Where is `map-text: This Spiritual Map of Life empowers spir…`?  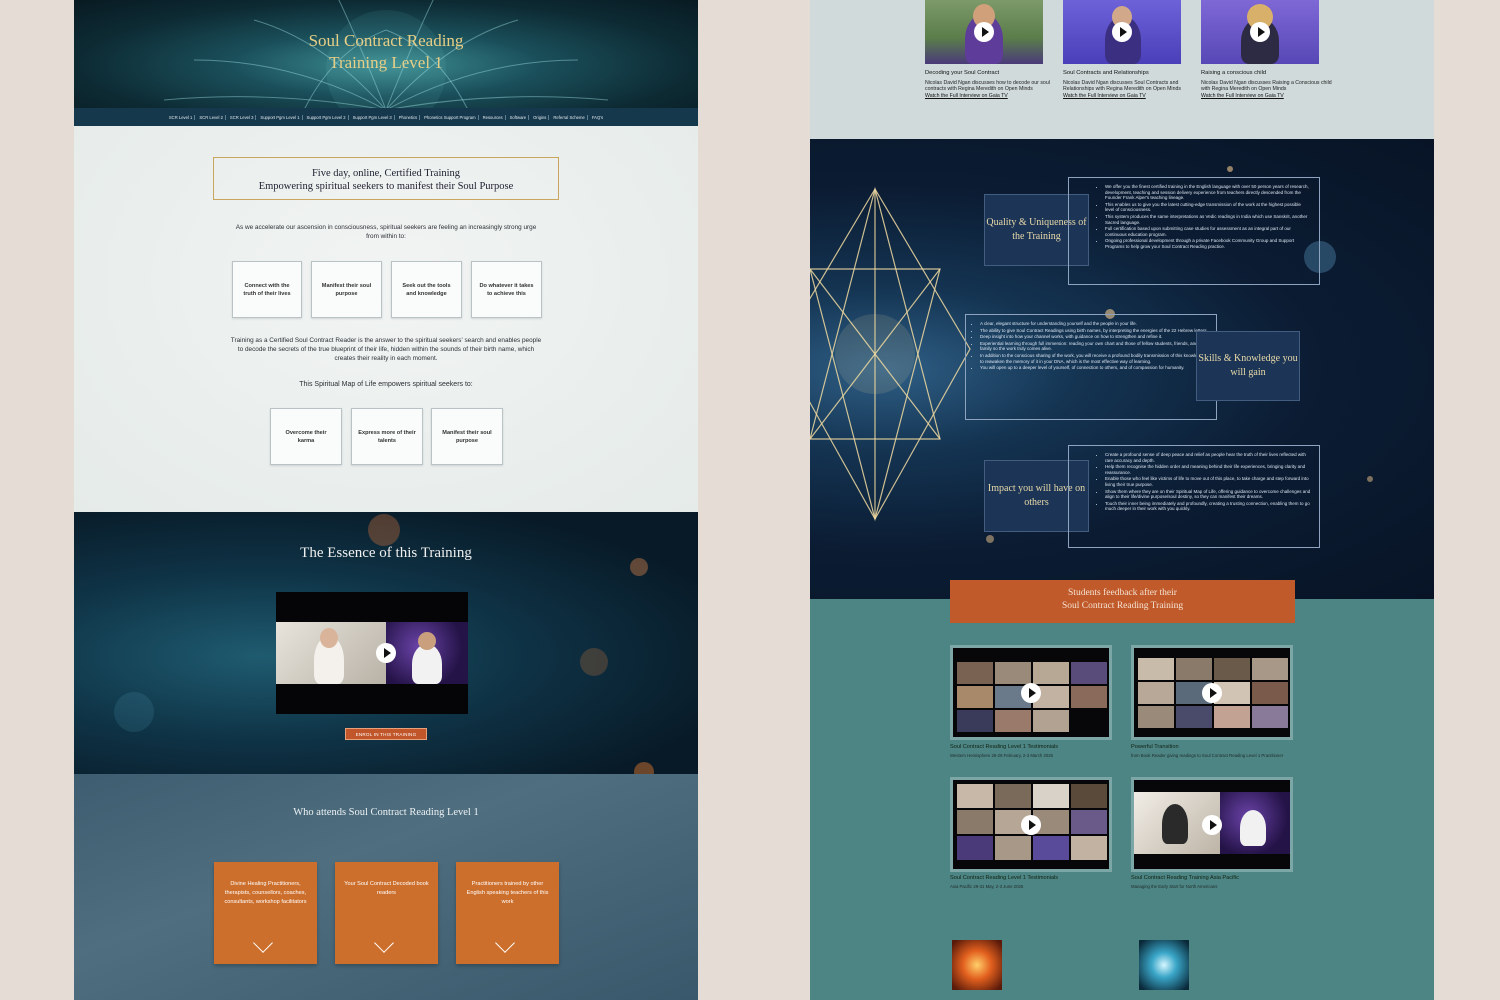 map-text: This Spiritual Map of Life empowers spir… is located at coordinates (386, 384).